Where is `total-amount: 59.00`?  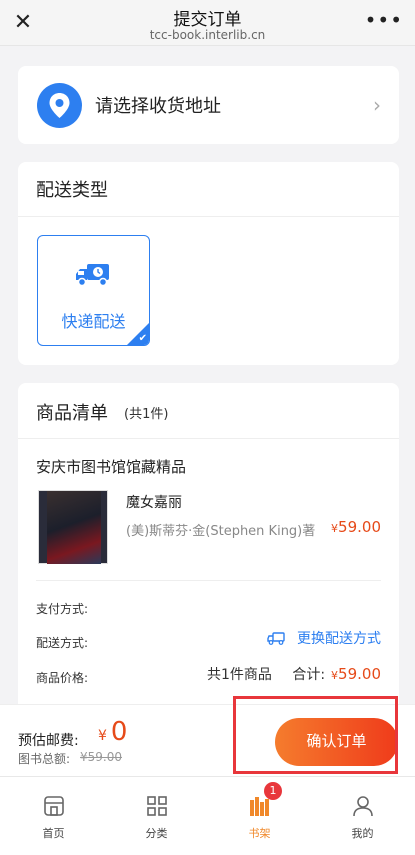
total-amount: 59.00 is located at coordinates (359, 674).